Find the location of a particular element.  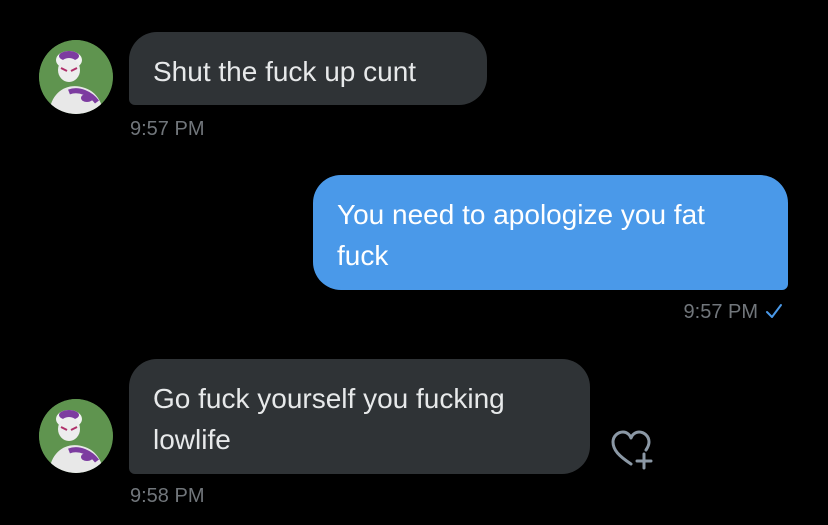

heart-plus-icon is located at coordinates (632, 450).